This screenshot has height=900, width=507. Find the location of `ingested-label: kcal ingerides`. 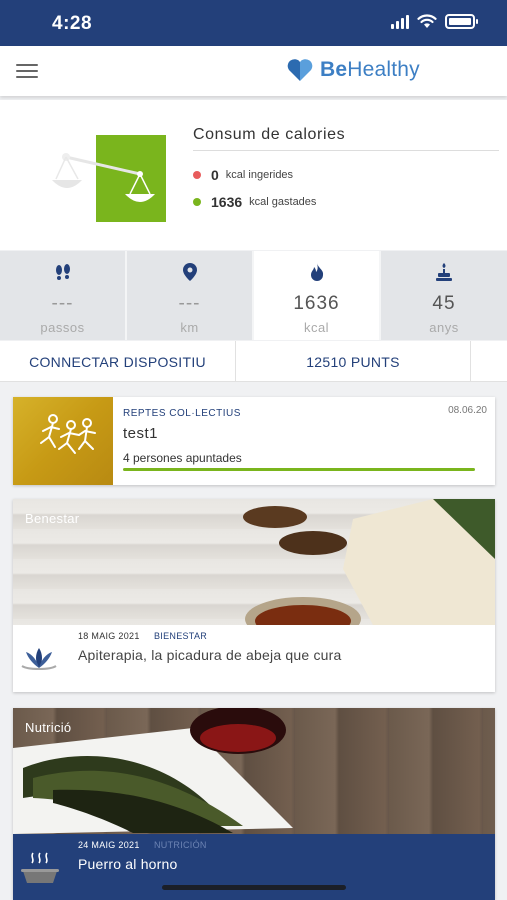

ingested-label: kcal ingerides is located at coordinates (259, 175).